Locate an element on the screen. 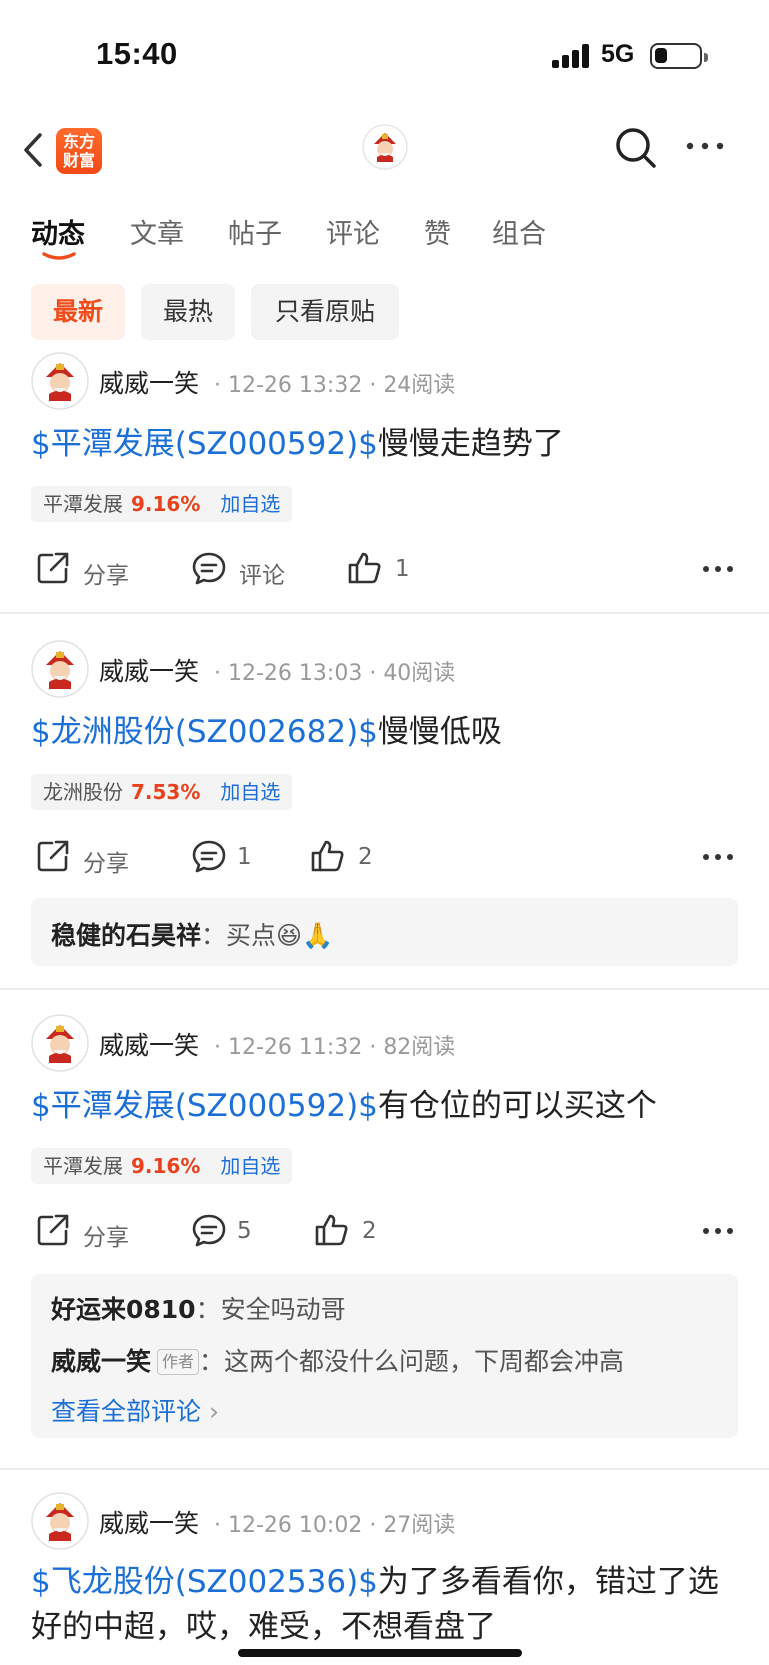 This screenshot has height=1665, width=769. post-text: 慢慢低吸 is located at coordinates (439, 732).